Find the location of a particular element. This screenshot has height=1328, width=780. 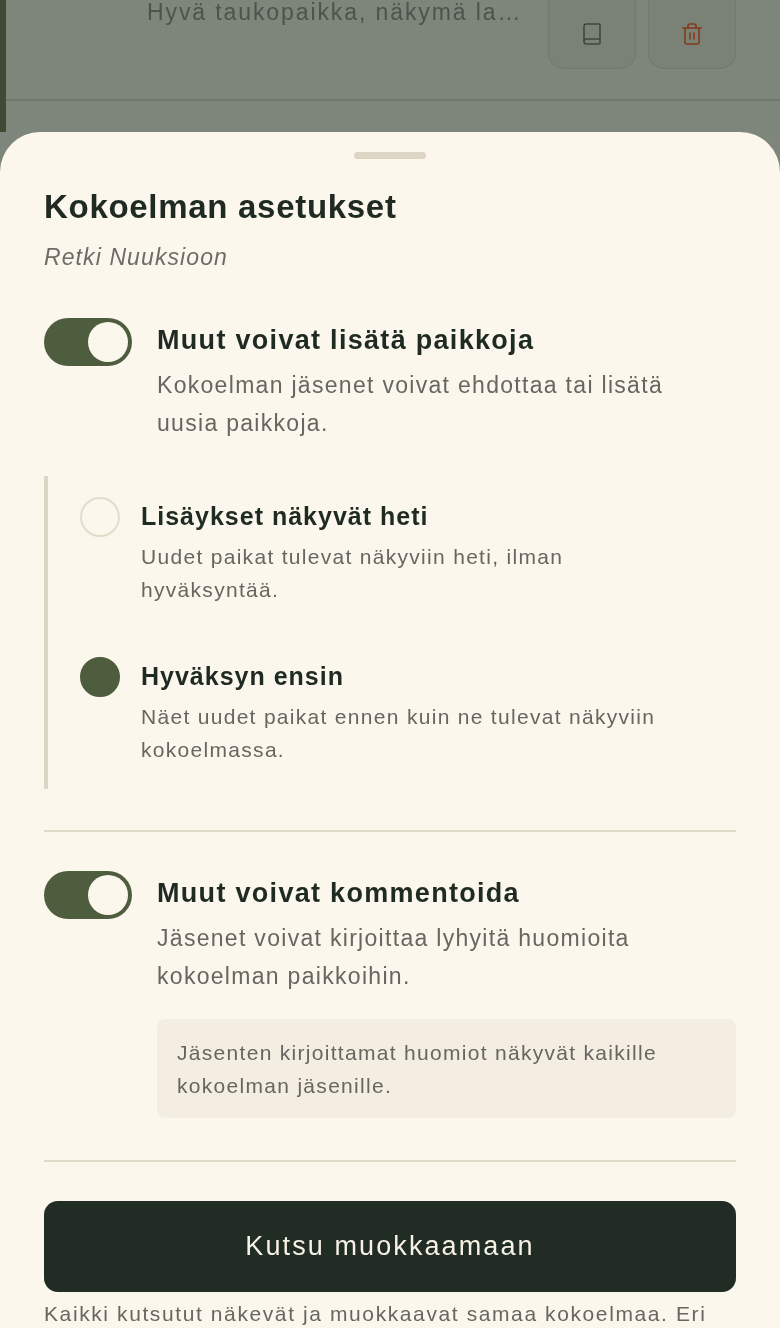

sheet-title: Kokoelman asetukset is located at coordinates (221, 207).